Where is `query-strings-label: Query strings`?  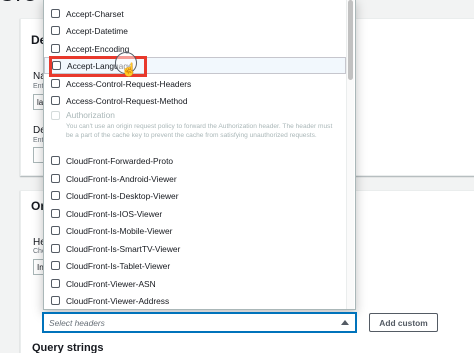 query-strings-label: Query strings is located at coordinates (68, 347).